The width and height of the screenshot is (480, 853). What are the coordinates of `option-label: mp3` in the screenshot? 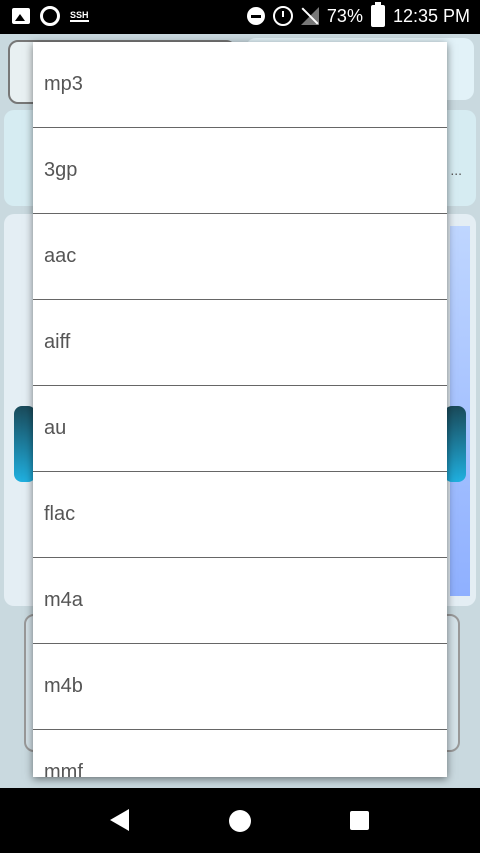 It's located at (63, 84).